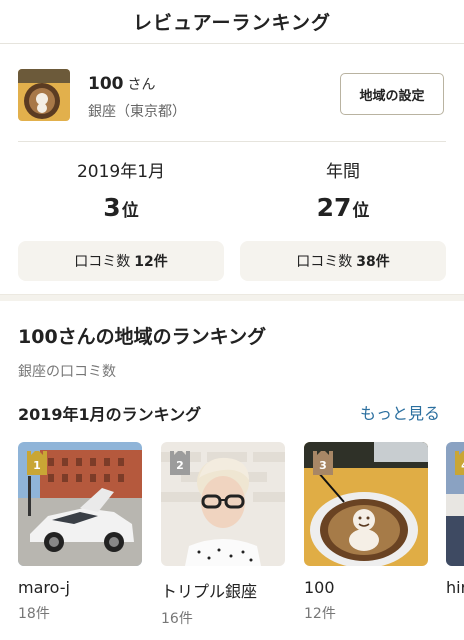  Describe the element at coordinates (80, 504) in the screenshot. I see `reviewer-photo: 1` at that location.